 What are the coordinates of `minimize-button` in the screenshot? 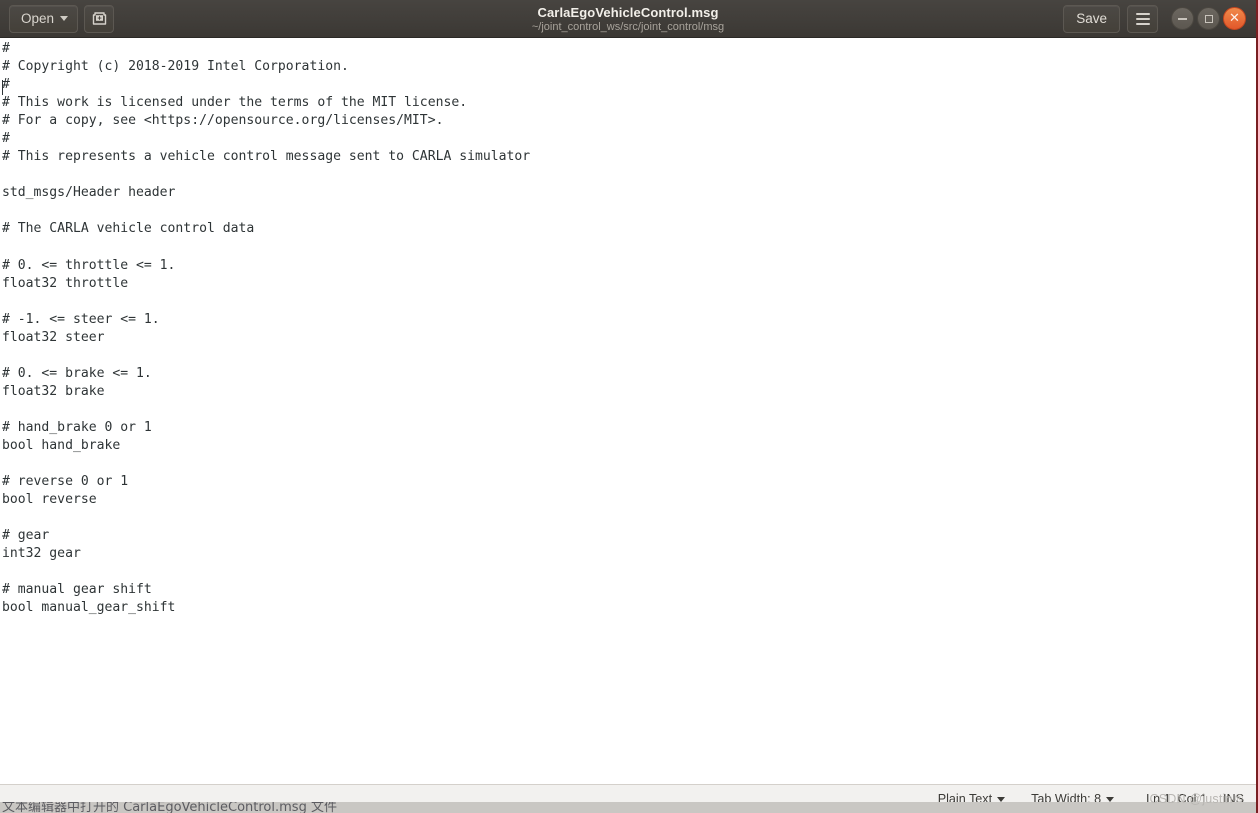 It's located at (1182, 18).